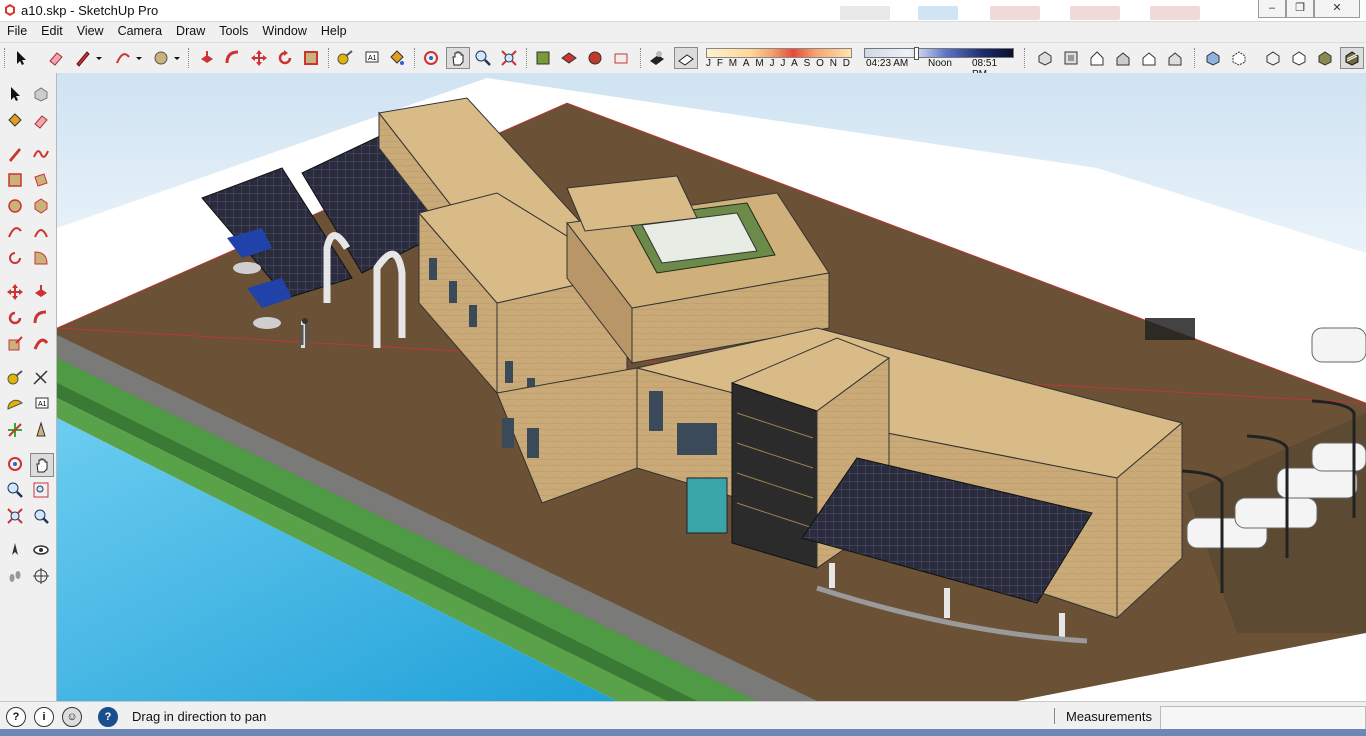  What do you see at coordinates (41, 94) in the screenshot?
I see `component-icon` at bounding box center [41, 94].